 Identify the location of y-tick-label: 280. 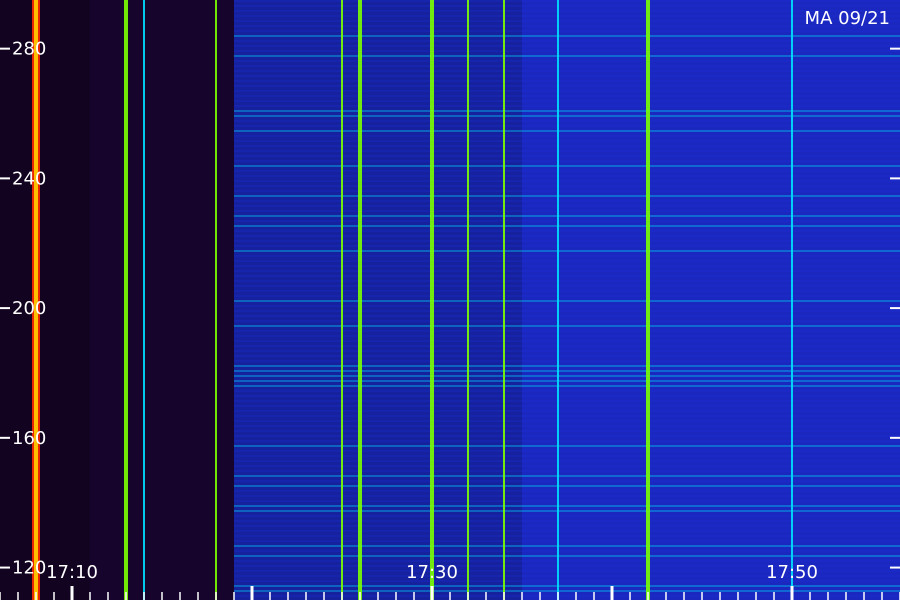
(29, 49).